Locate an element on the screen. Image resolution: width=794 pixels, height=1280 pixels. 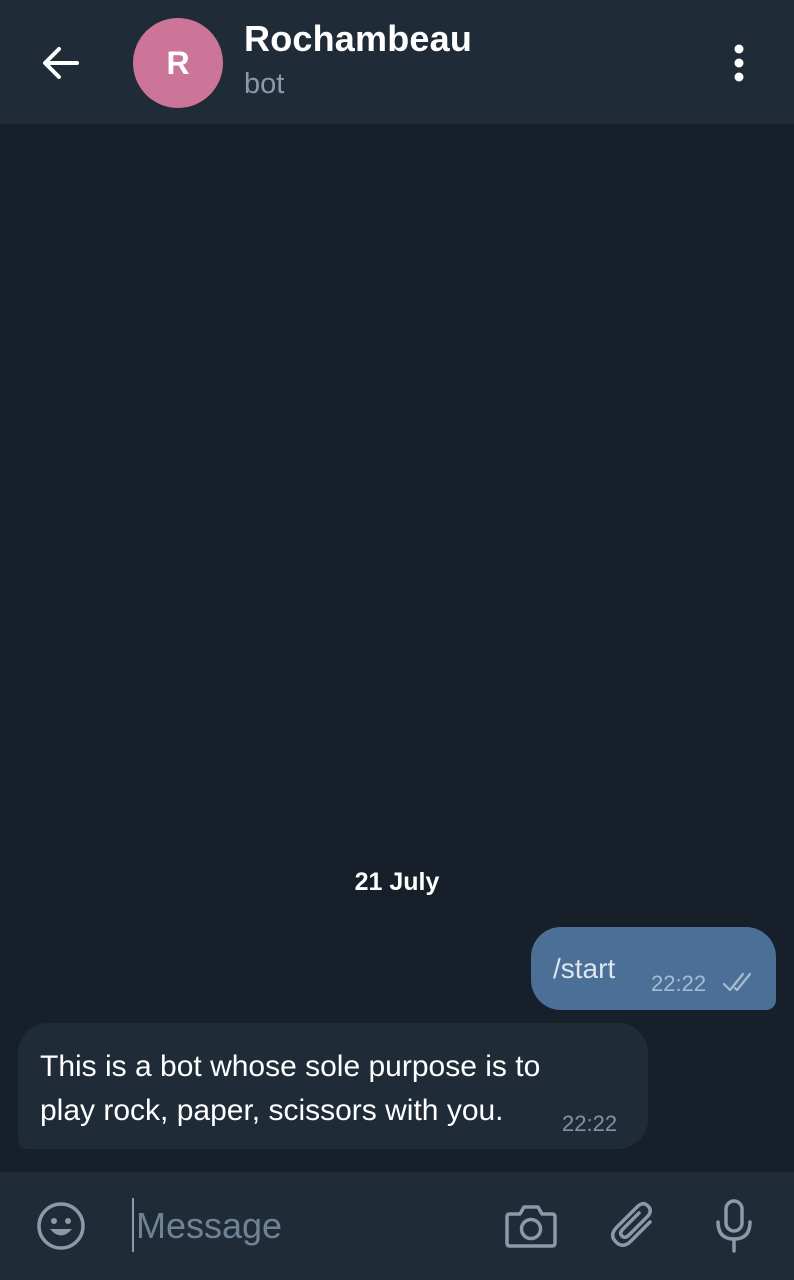
microphone-icon is located at coordinates (734, 1226).